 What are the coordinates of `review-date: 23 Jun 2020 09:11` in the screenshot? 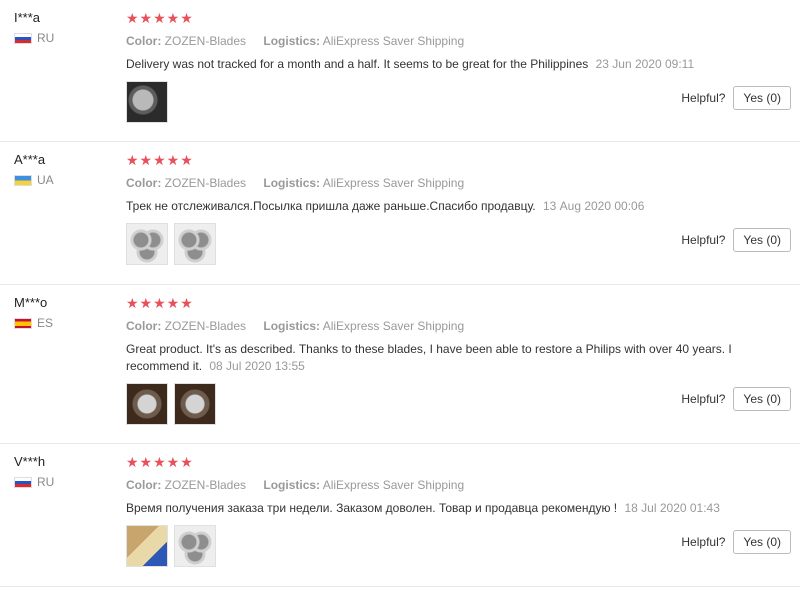 It's located at (645, 64).